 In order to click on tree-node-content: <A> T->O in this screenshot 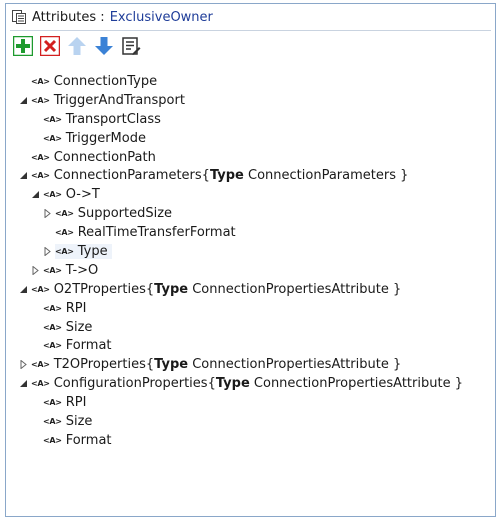, I will do `click(70, 270)`.